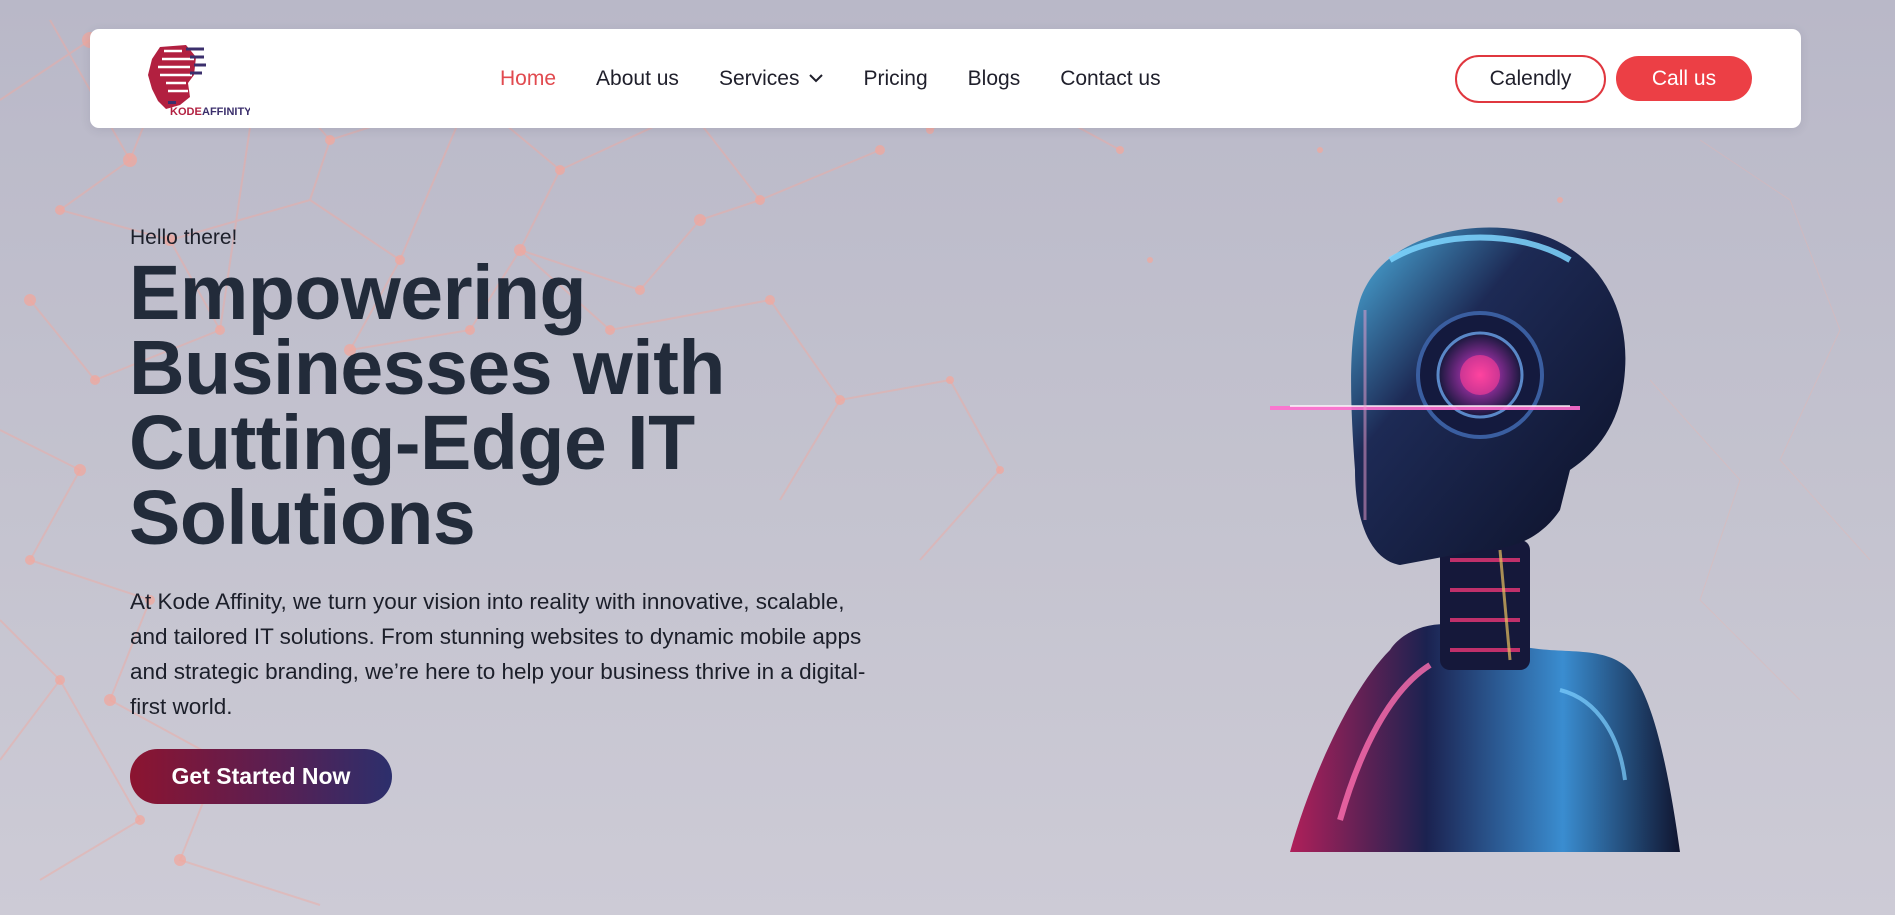 The width and height of the screenshot is (1895, 915). Describe the element at coordinates (1530, 79) in the screenshot. I see `calendly-button: Calendly` at that location.